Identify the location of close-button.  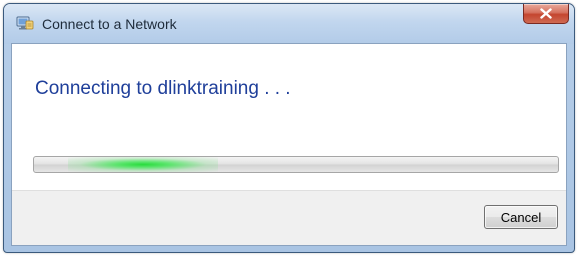
(546, 14).